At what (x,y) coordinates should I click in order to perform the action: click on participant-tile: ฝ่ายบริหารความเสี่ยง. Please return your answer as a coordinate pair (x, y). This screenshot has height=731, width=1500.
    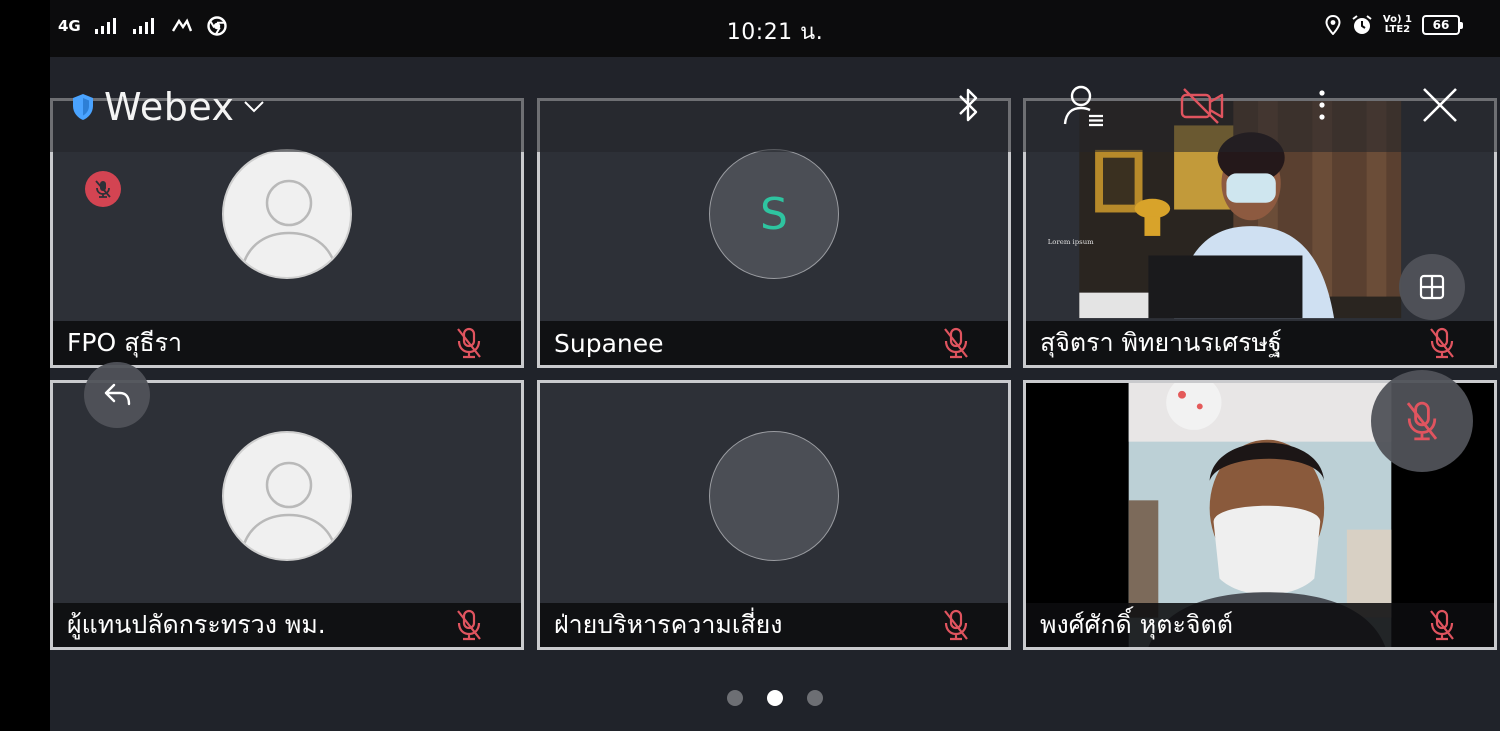
    Looking at the image, I should click on (774, 515).